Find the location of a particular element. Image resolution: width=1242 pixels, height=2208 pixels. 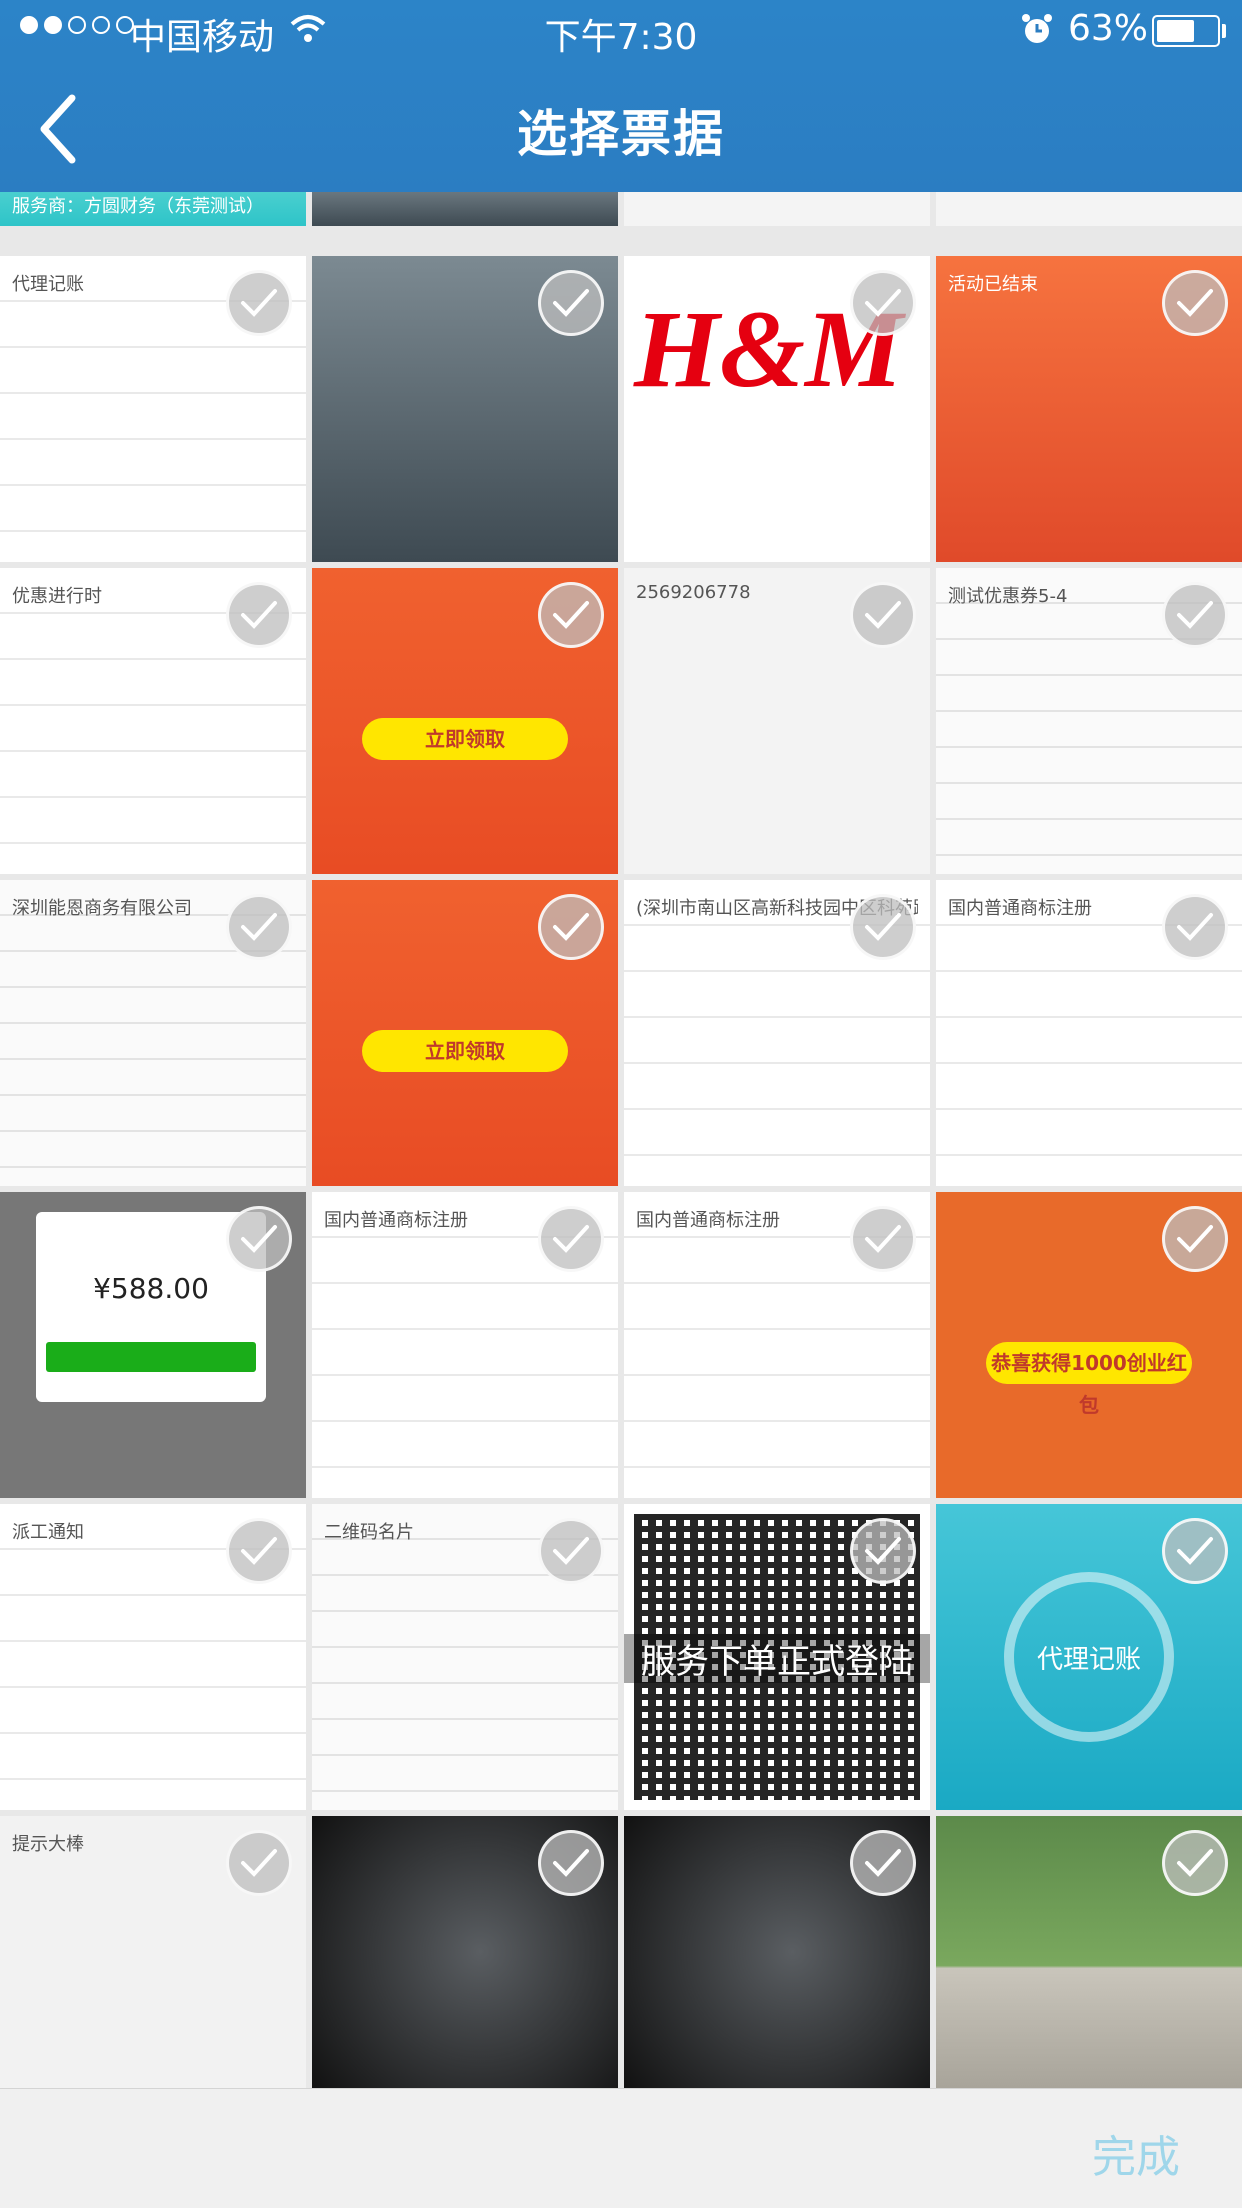

status-bar: 中国移动 下午7:30 63% is located at coordinates (621, 31).